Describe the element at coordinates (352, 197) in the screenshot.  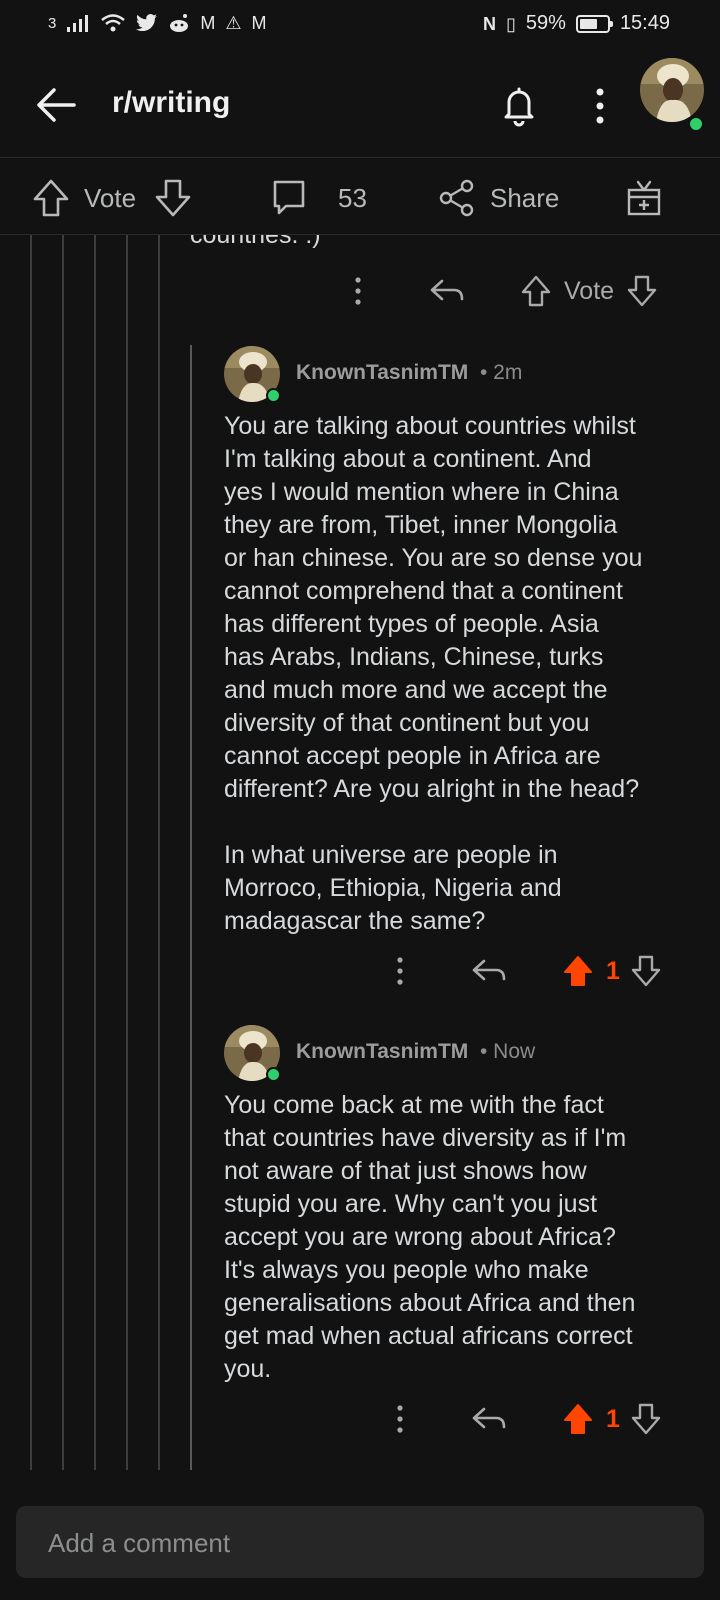
I see `comment-count: 53` at that location.